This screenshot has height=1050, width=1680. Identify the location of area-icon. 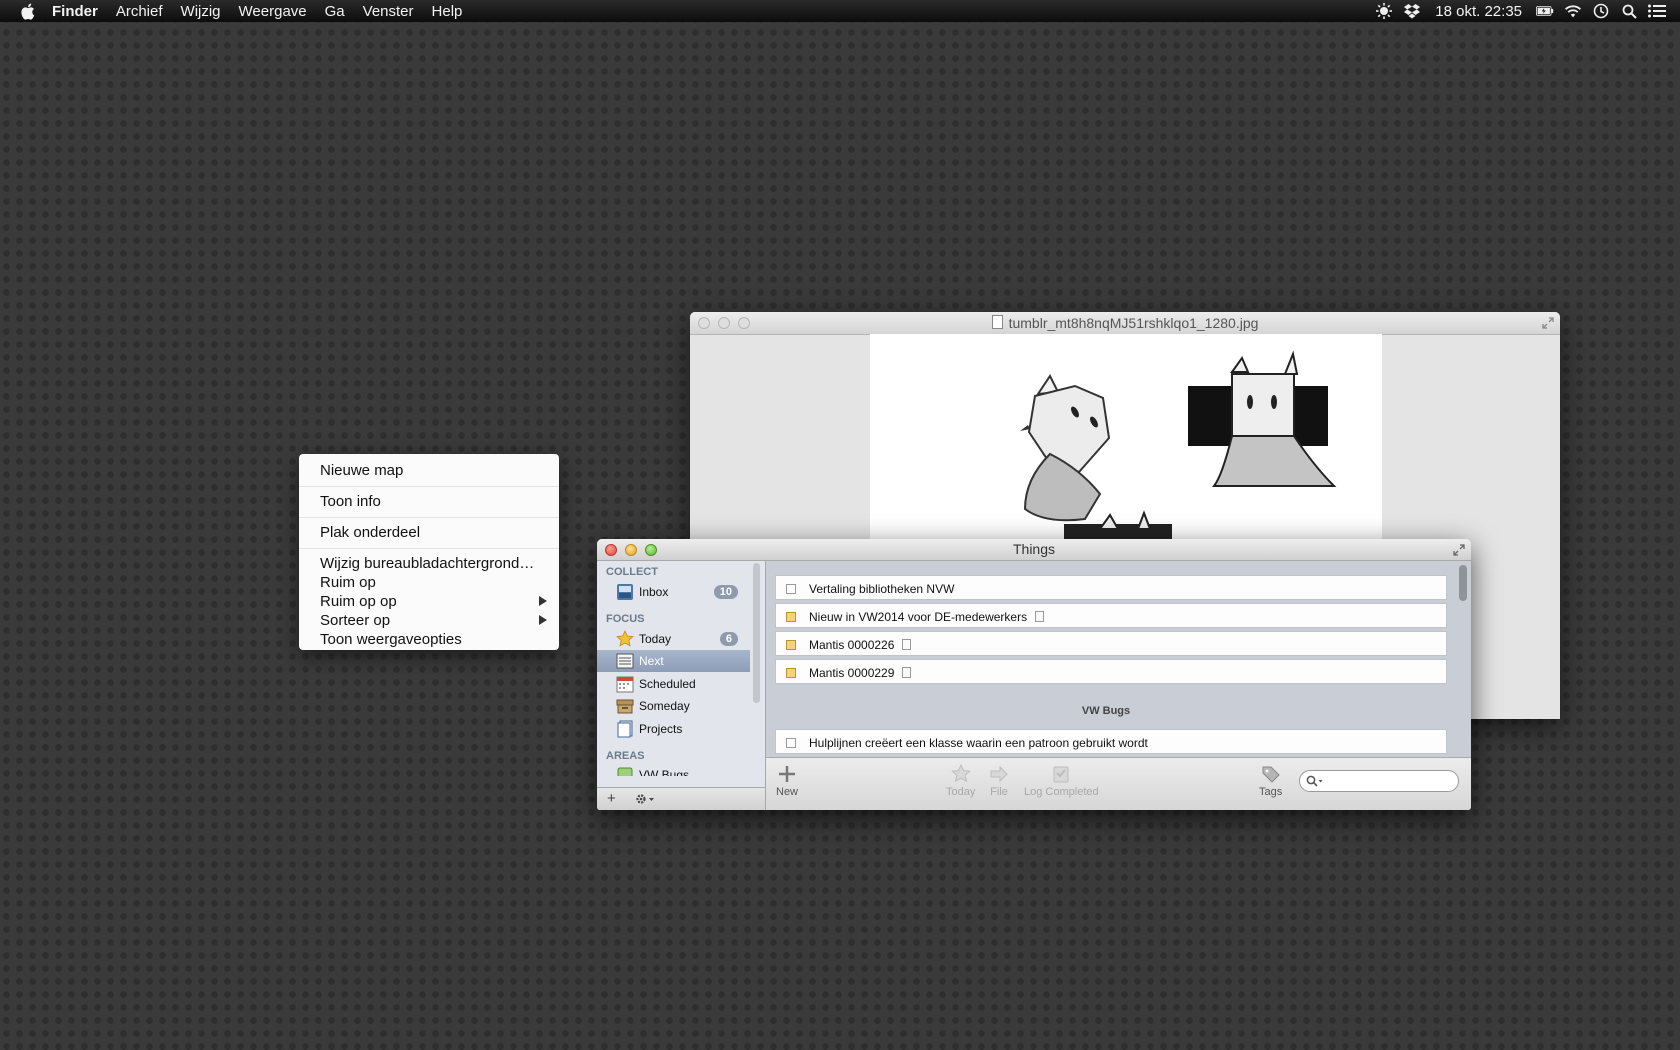
(625, 771).